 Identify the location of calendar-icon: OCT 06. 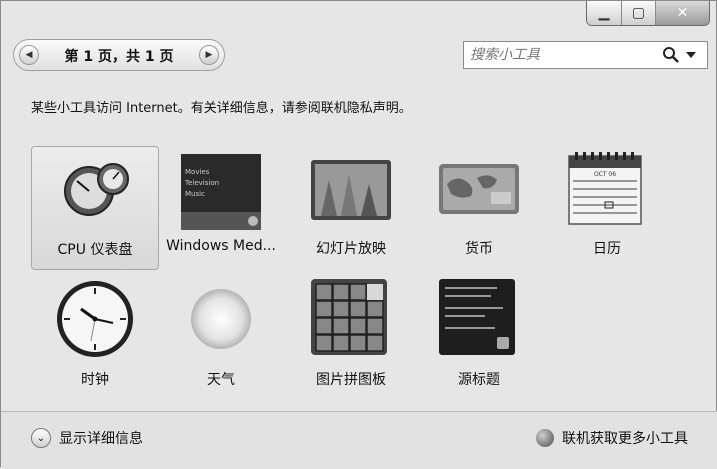
(605, 188).